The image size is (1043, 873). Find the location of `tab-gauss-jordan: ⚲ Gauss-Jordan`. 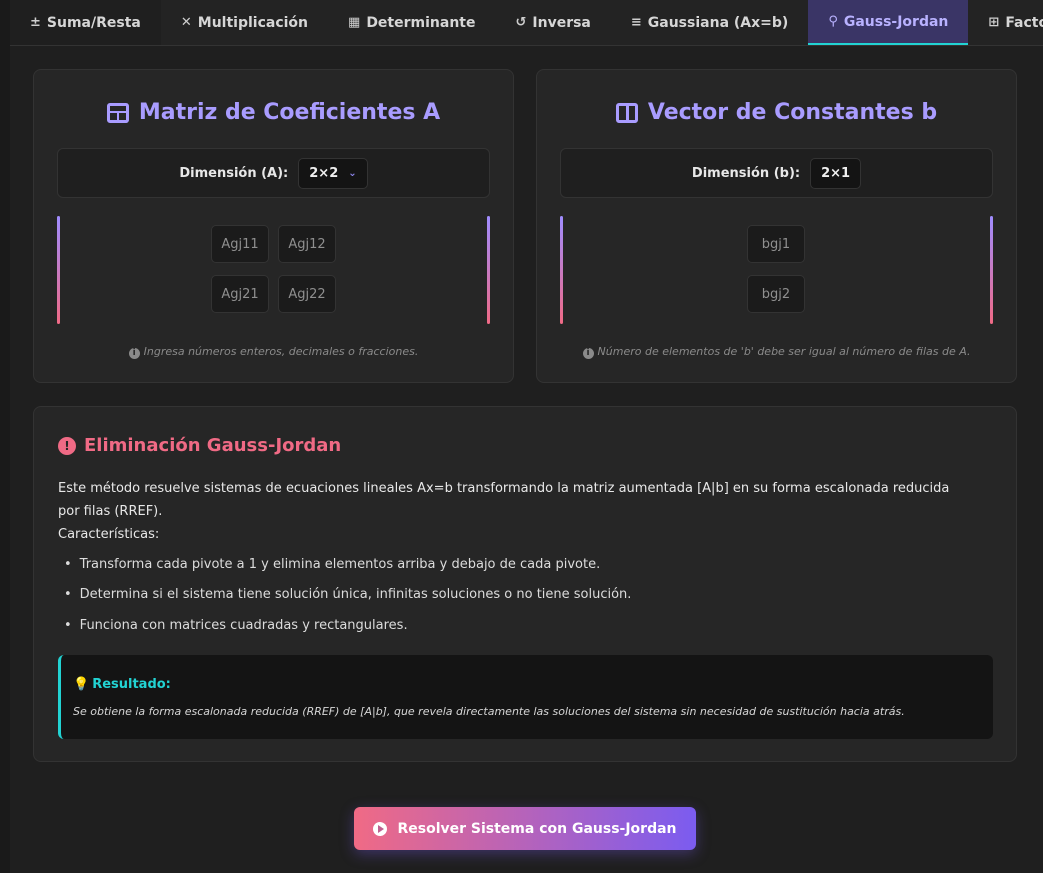

tab-gauss-jordan: ⚲ Gauss-Jordan is located at coordinates (888, 22).